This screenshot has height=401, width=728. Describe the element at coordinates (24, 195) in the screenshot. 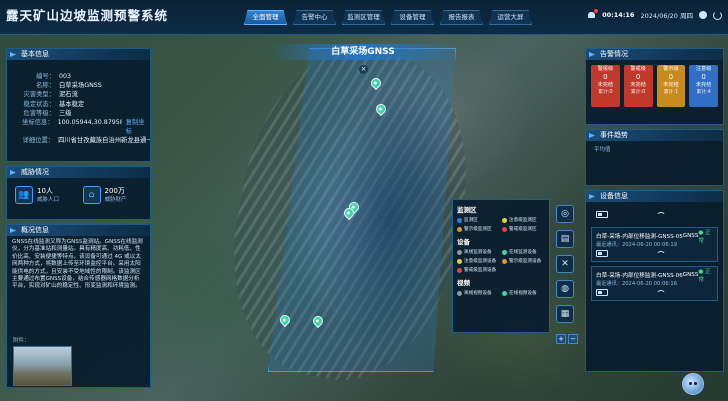

I see `people-icon: 👥` at that location.